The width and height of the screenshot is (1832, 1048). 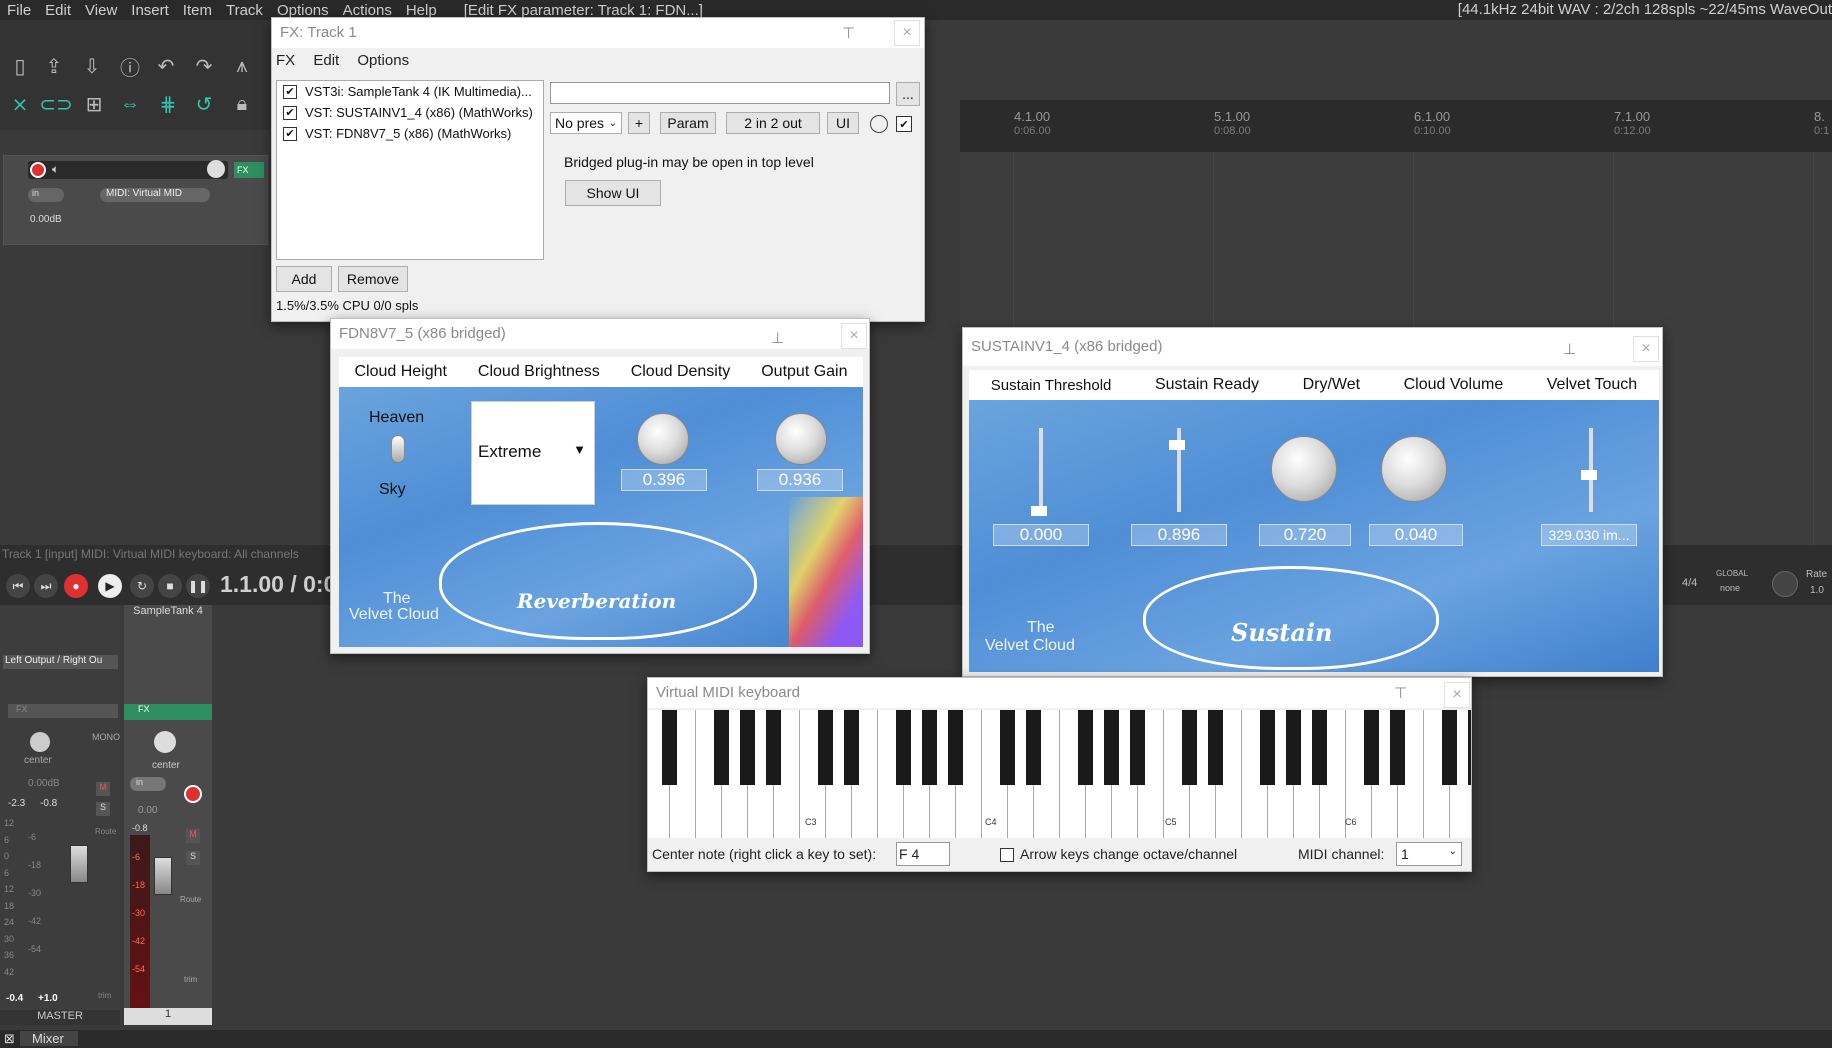 What do you see at coordinates (1589, 475) in the screenshot?
I see `velvet-touch-thumb` at bounding box center [1589, 475].